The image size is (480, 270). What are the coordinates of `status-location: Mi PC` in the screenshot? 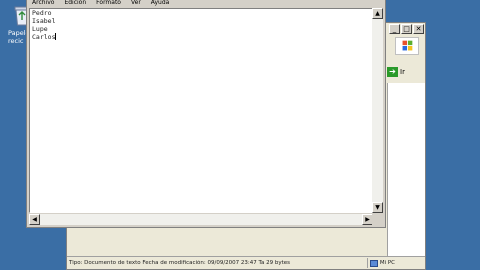 It's located at (397, 263).